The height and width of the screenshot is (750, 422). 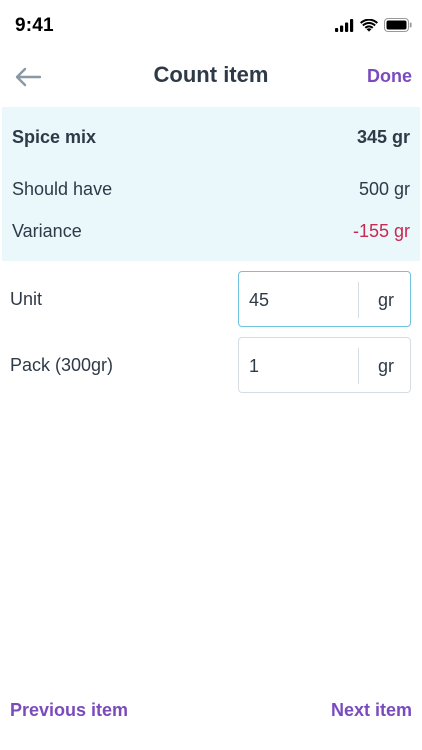 What do you see at coordinates (211, 137) in the screenshot?
I see `item-row: Spice mix 345 gr` at bounding box center [211, 137].